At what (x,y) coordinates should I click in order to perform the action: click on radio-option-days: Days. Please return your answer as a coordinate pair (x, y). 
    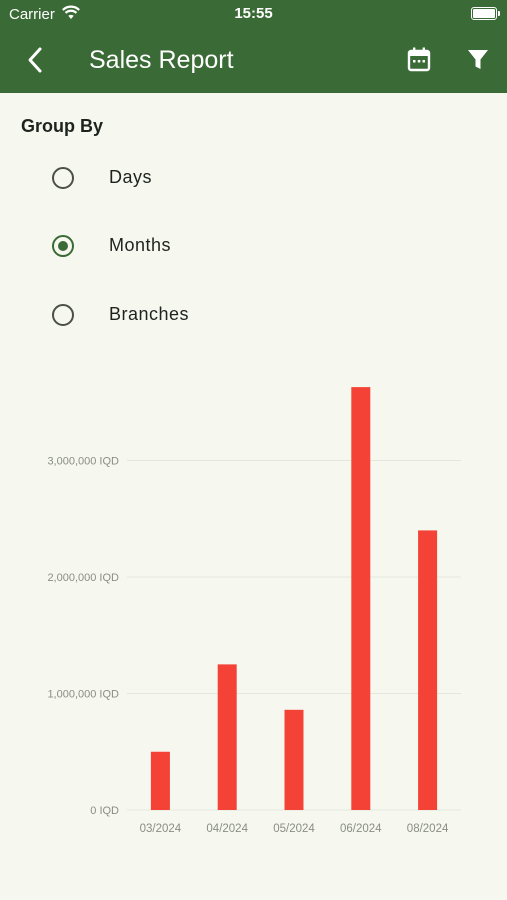
    Looking at the image, I should click on (212, 178).